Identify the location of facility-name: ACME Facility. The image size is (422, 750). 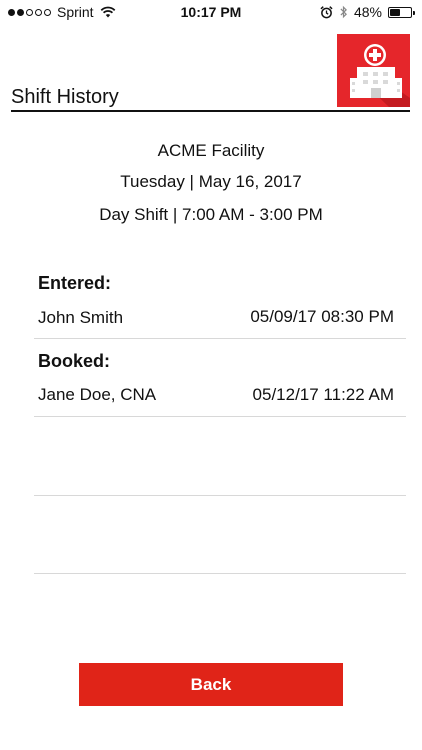
(211, 150).